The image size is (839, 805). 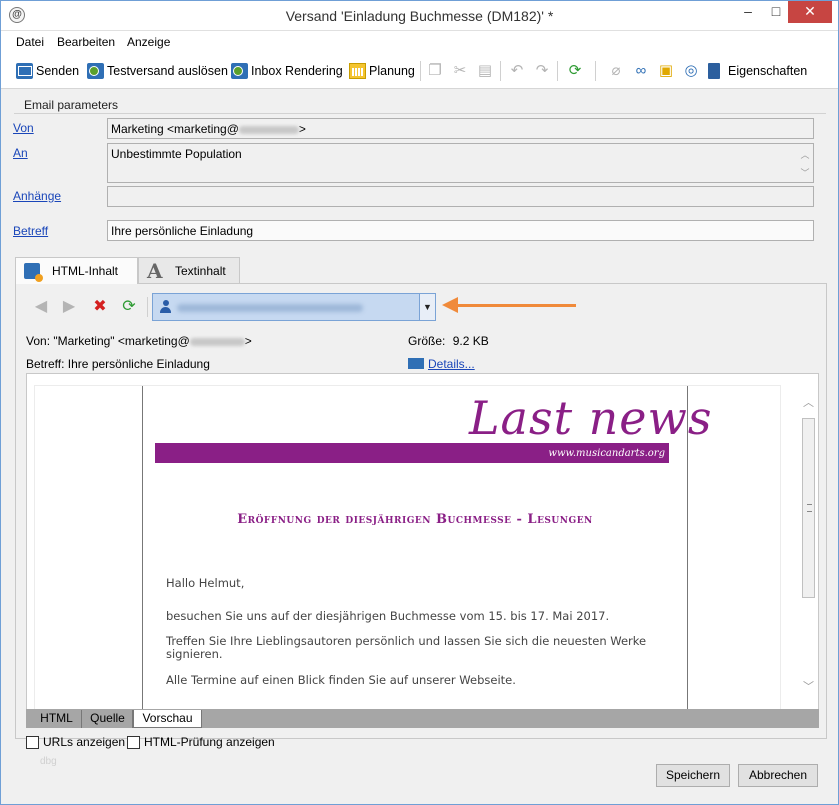 I want to click on refresh-icon: ⟳, so click(x=575, y=71).